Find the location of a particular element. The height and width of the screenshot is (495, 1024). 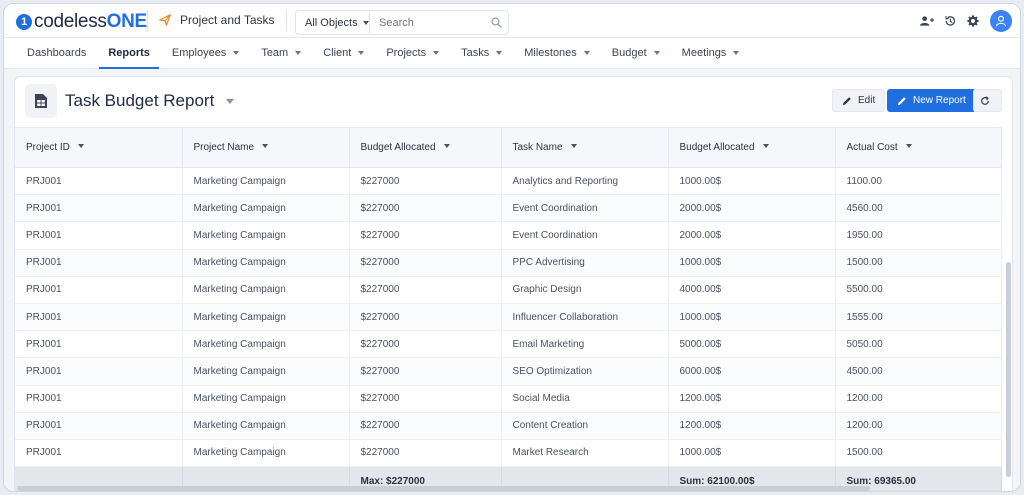

table-cell: Social Media is located at coordinates (585, 399).